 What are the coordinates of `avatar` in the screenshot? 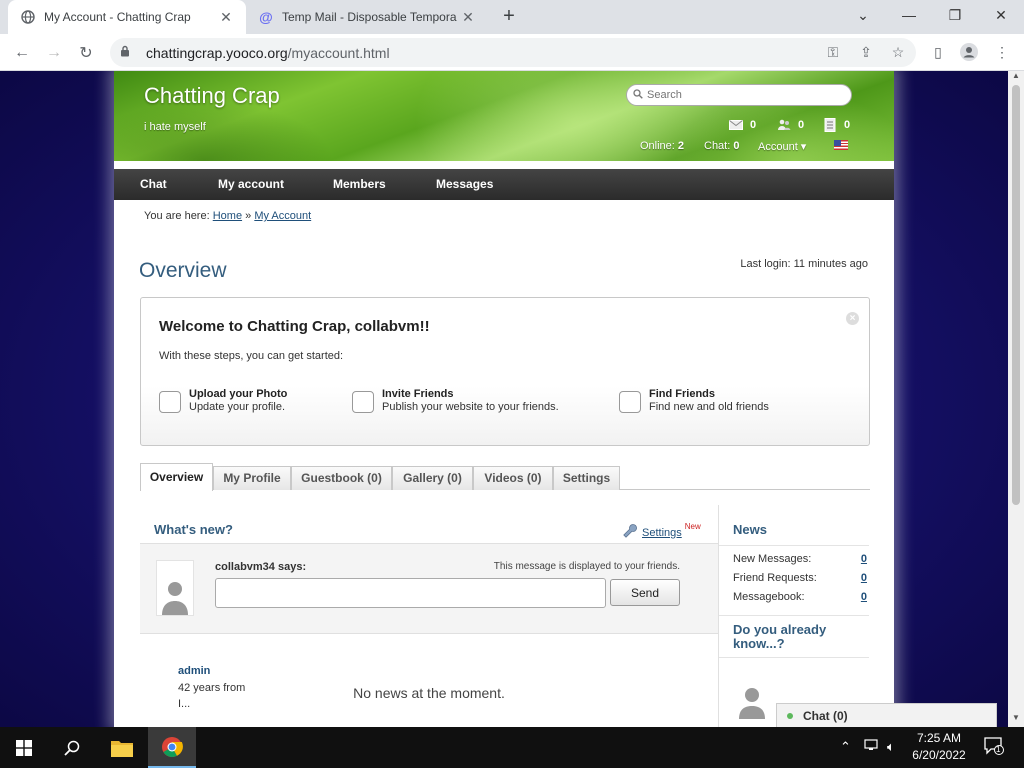 It's located at (175, 588).